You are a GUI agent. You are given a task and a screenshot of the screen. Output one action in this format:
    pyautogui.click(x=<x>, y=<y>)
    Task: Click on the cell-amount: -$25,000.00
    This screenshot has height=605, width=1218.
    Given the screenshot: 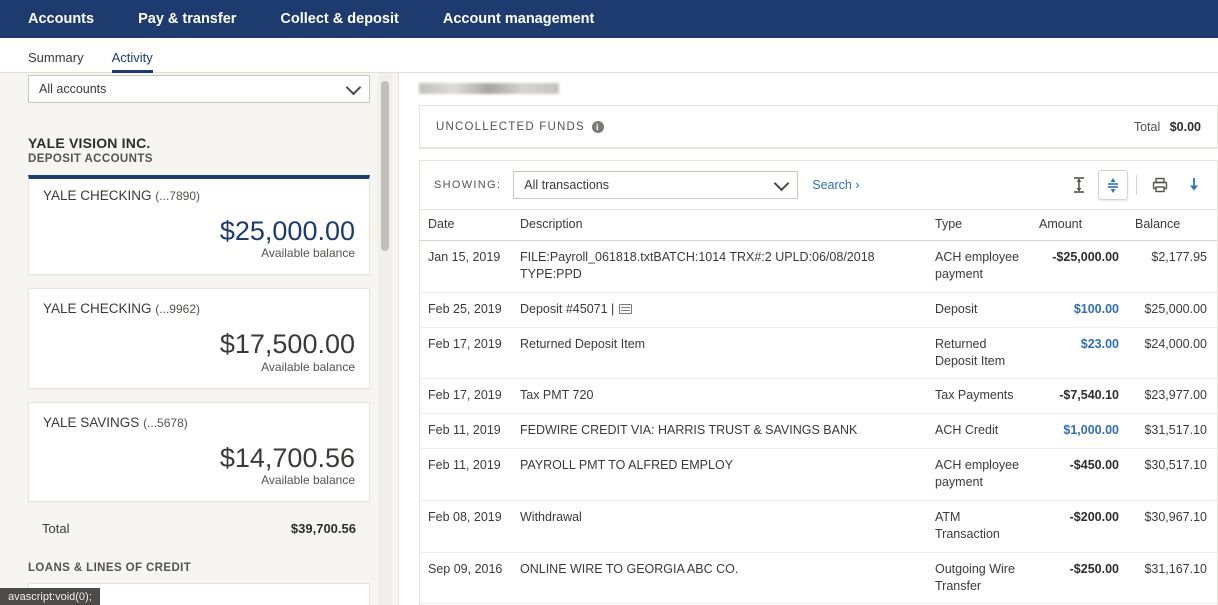 What is the action you would take?
    pyautogui.click(x=1079, y=266)
    